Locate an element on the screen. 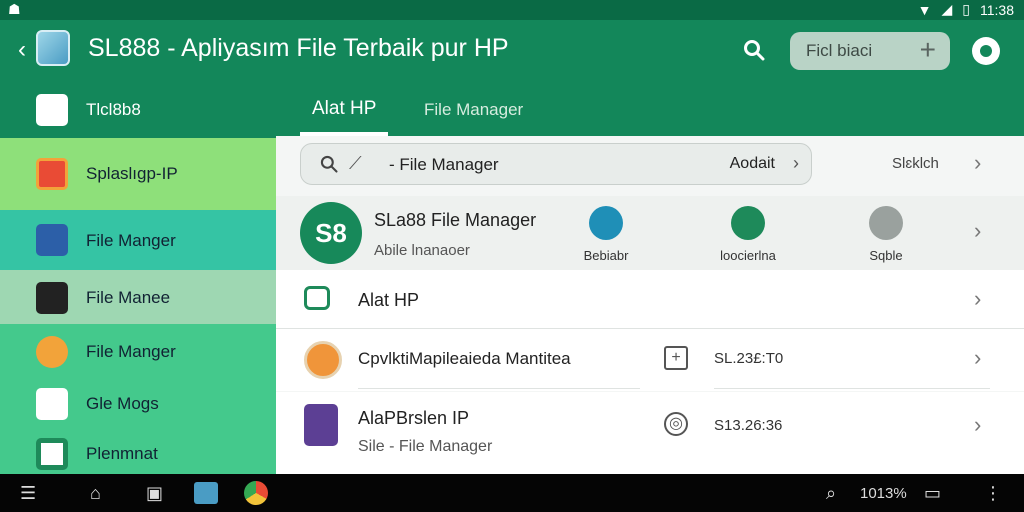  add-icon: + is located at coordinates (676, 358).